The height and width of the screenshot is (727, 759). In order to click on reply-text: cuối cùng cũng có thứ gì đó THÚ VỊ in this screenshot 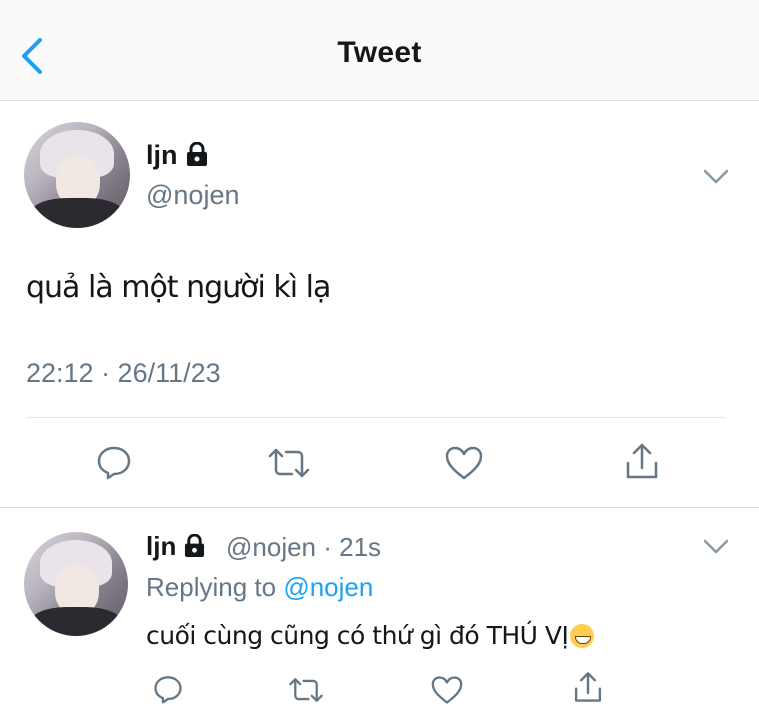, I will do `click(370, 635)`.